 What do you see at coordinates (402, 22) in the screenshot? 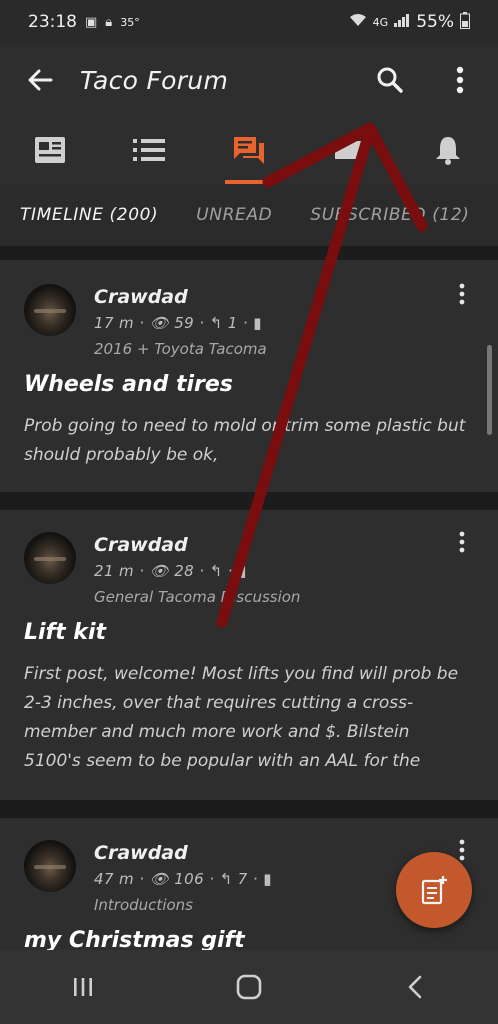
I see `signal-icon` at bounding box center [402, 22].